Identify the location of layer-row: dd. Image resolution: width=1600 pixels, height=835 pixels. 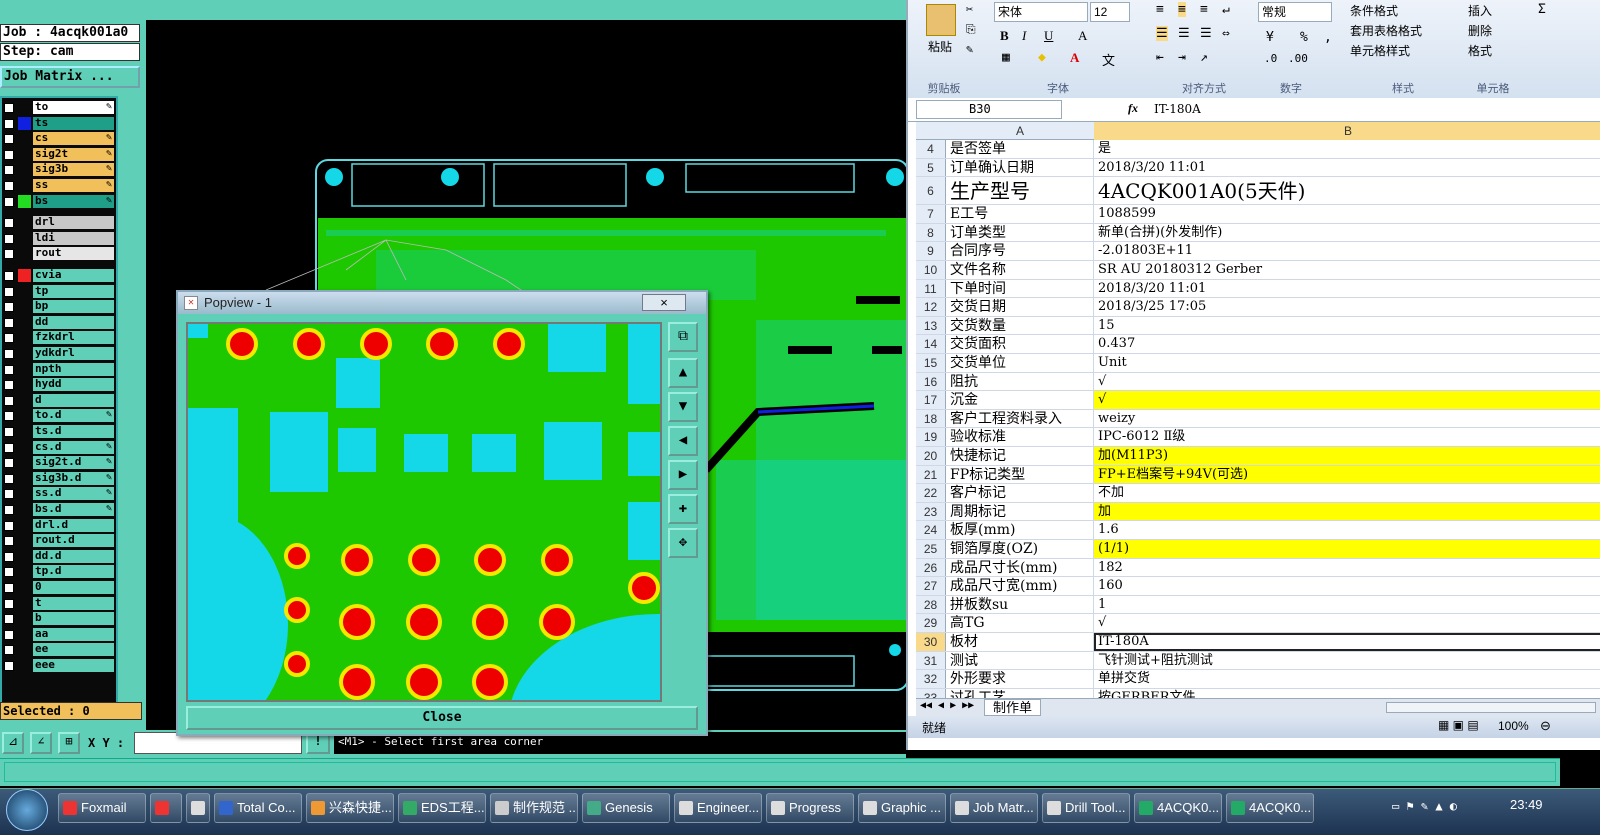
(59, 322).